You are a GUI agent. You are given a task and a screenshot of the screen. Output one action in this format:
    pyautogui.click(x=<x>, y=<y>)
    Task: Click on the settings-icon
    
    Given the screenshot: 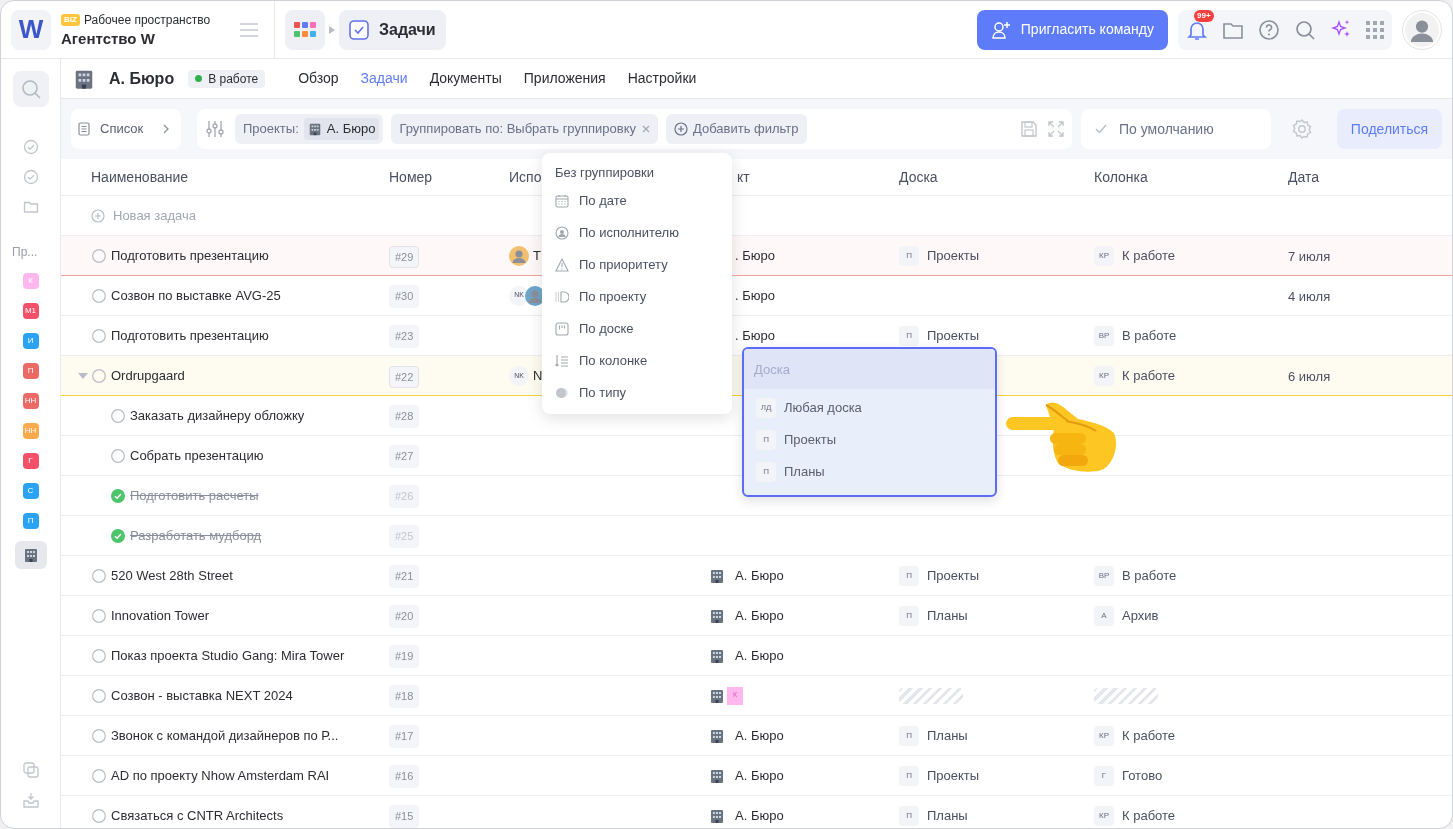 What is the action you would take?
    pyautogui.click(x=1302, y=129)
    